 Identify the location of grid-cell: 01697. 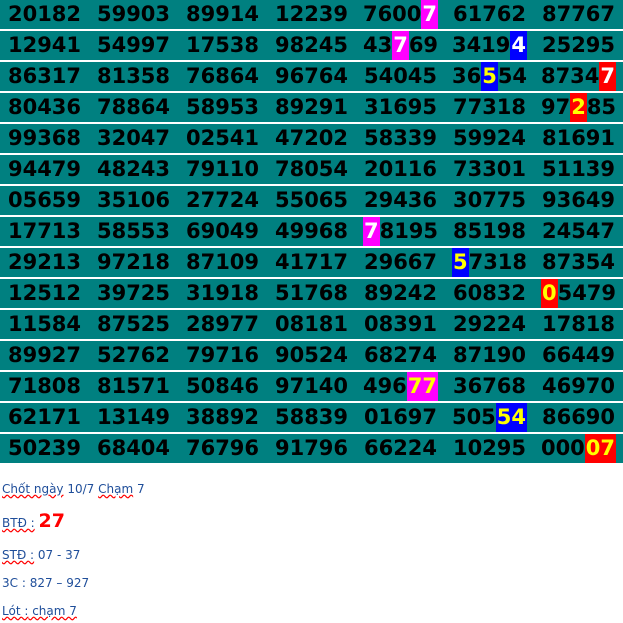
(400, 417).